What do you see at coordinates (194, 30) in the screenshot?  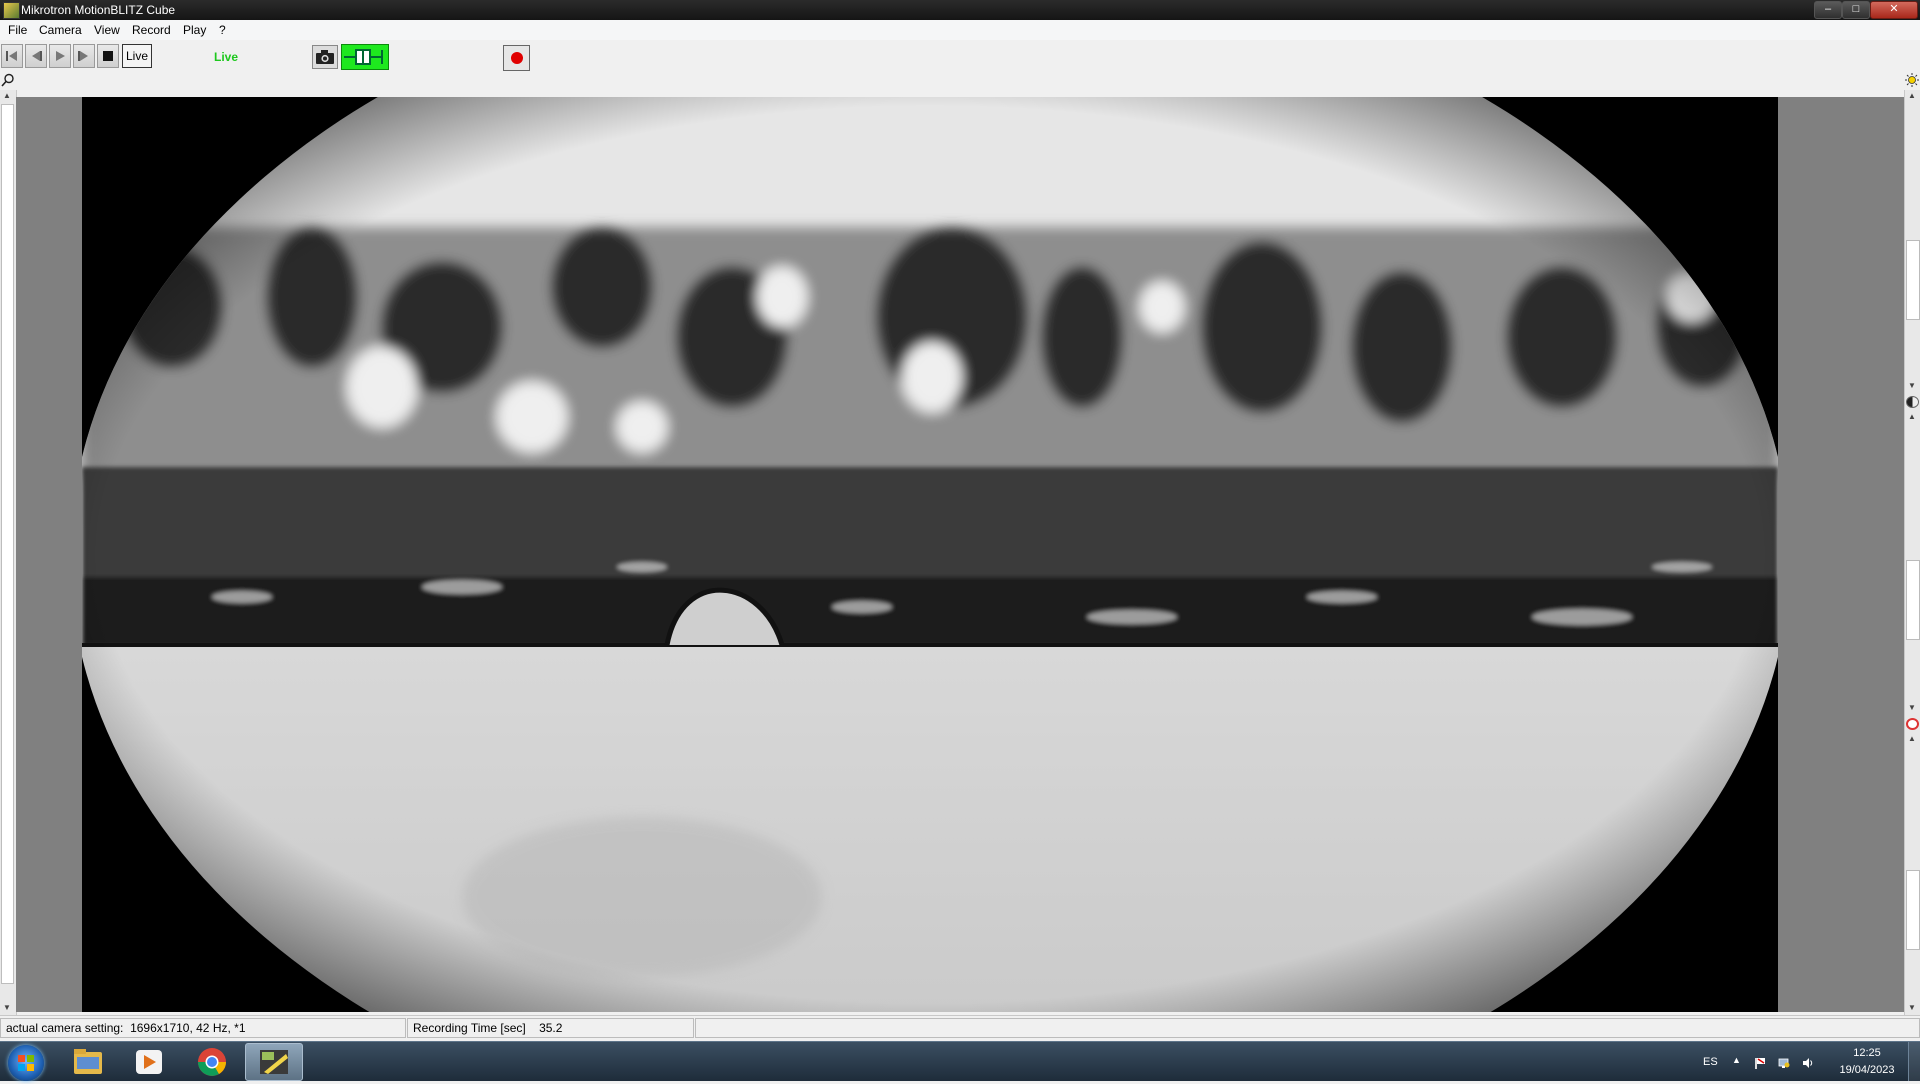 I see `menu-play: Play` at bounding box center [194, 30].